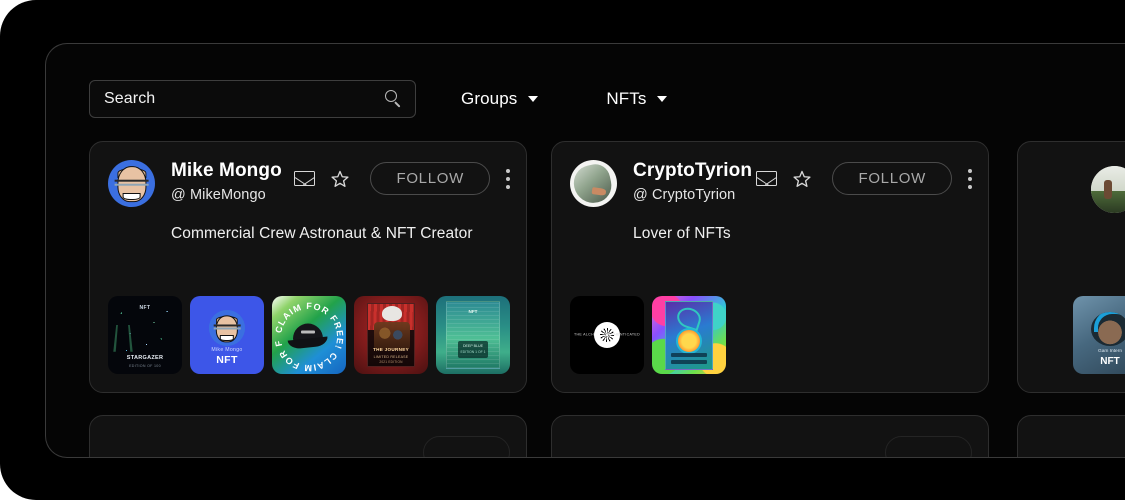 The image size is (1125, 500). I want to click on profile-bio: Lover of NFTs, so click(682, 233).